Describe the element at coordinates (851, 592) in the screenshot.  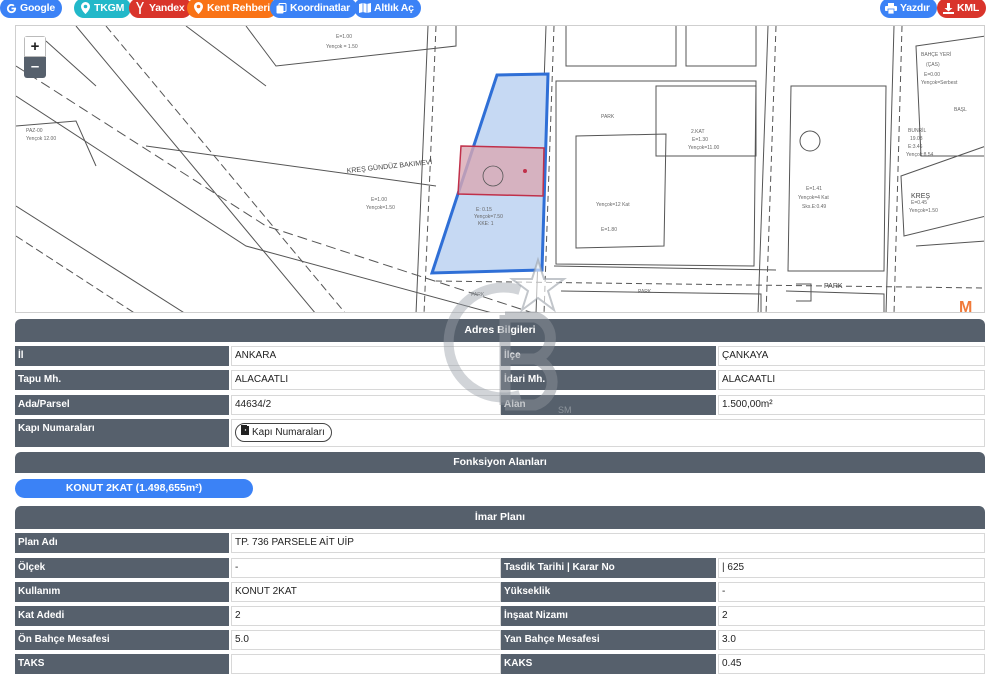
I see `yukseklik-value: -` at that location.